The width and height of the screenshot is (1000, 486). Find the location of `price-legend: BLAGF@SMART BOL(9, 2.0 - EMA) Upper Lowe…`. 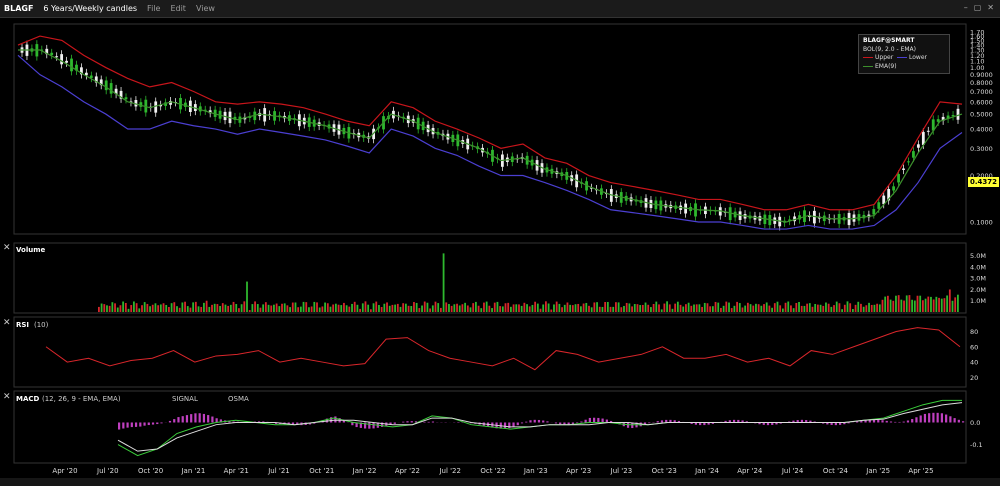

price-legend: BLAGF@SMART BOL(9, 2.0 - EMA) Upper Lowe… is located at coordinates (904, 54).